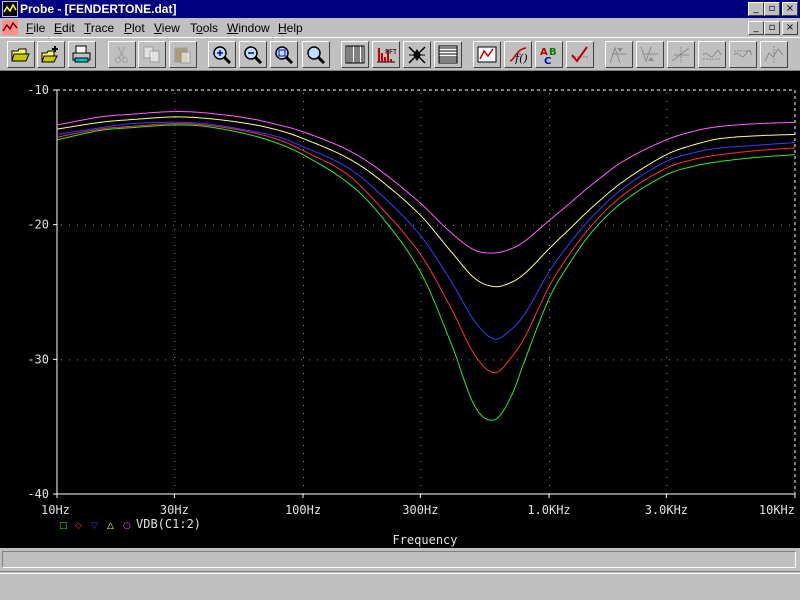 This screenshot has height=600, width=800. Describe the element at coordinates (55, 510) in the screenshot. I see `x-tick-label: 10Hz` at that location.